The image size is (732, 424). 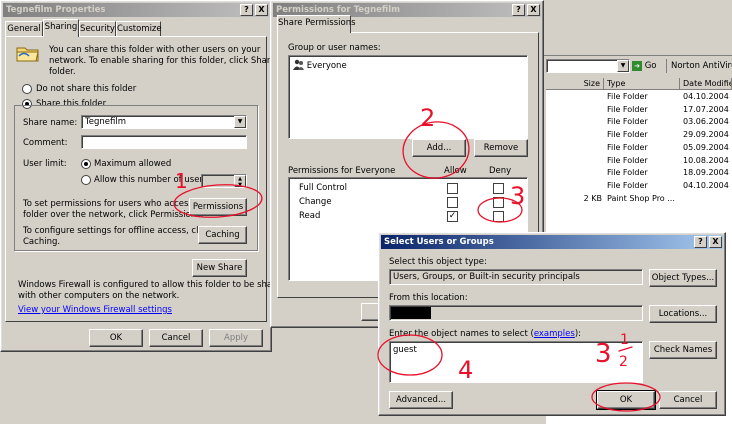 I want to click on read-deny-checkbox, so click(x=498, y=216).